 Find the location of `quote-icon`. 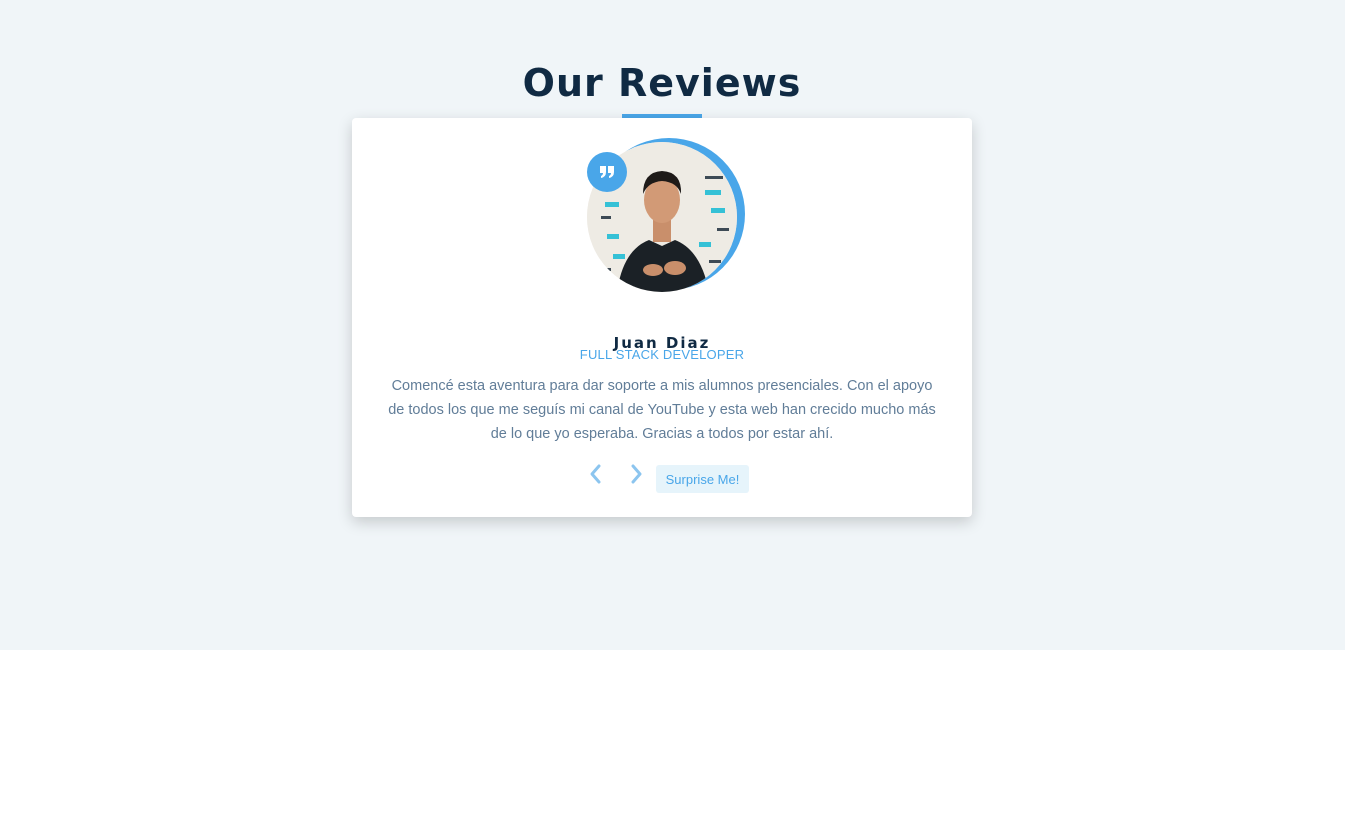

quote-icon is located at coordinates (607, 172).